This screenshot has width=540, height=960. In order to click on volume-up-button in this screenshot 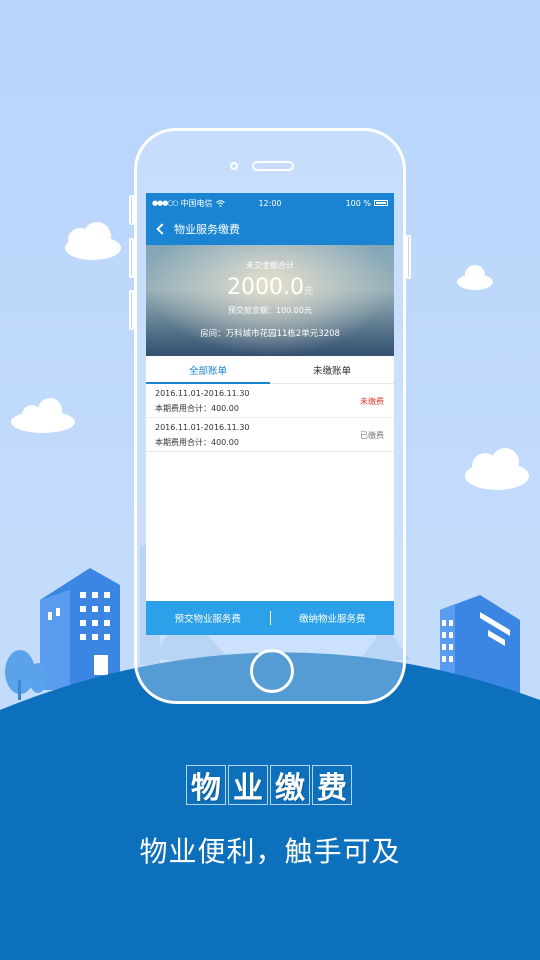, I will do `click(131, 258)`.